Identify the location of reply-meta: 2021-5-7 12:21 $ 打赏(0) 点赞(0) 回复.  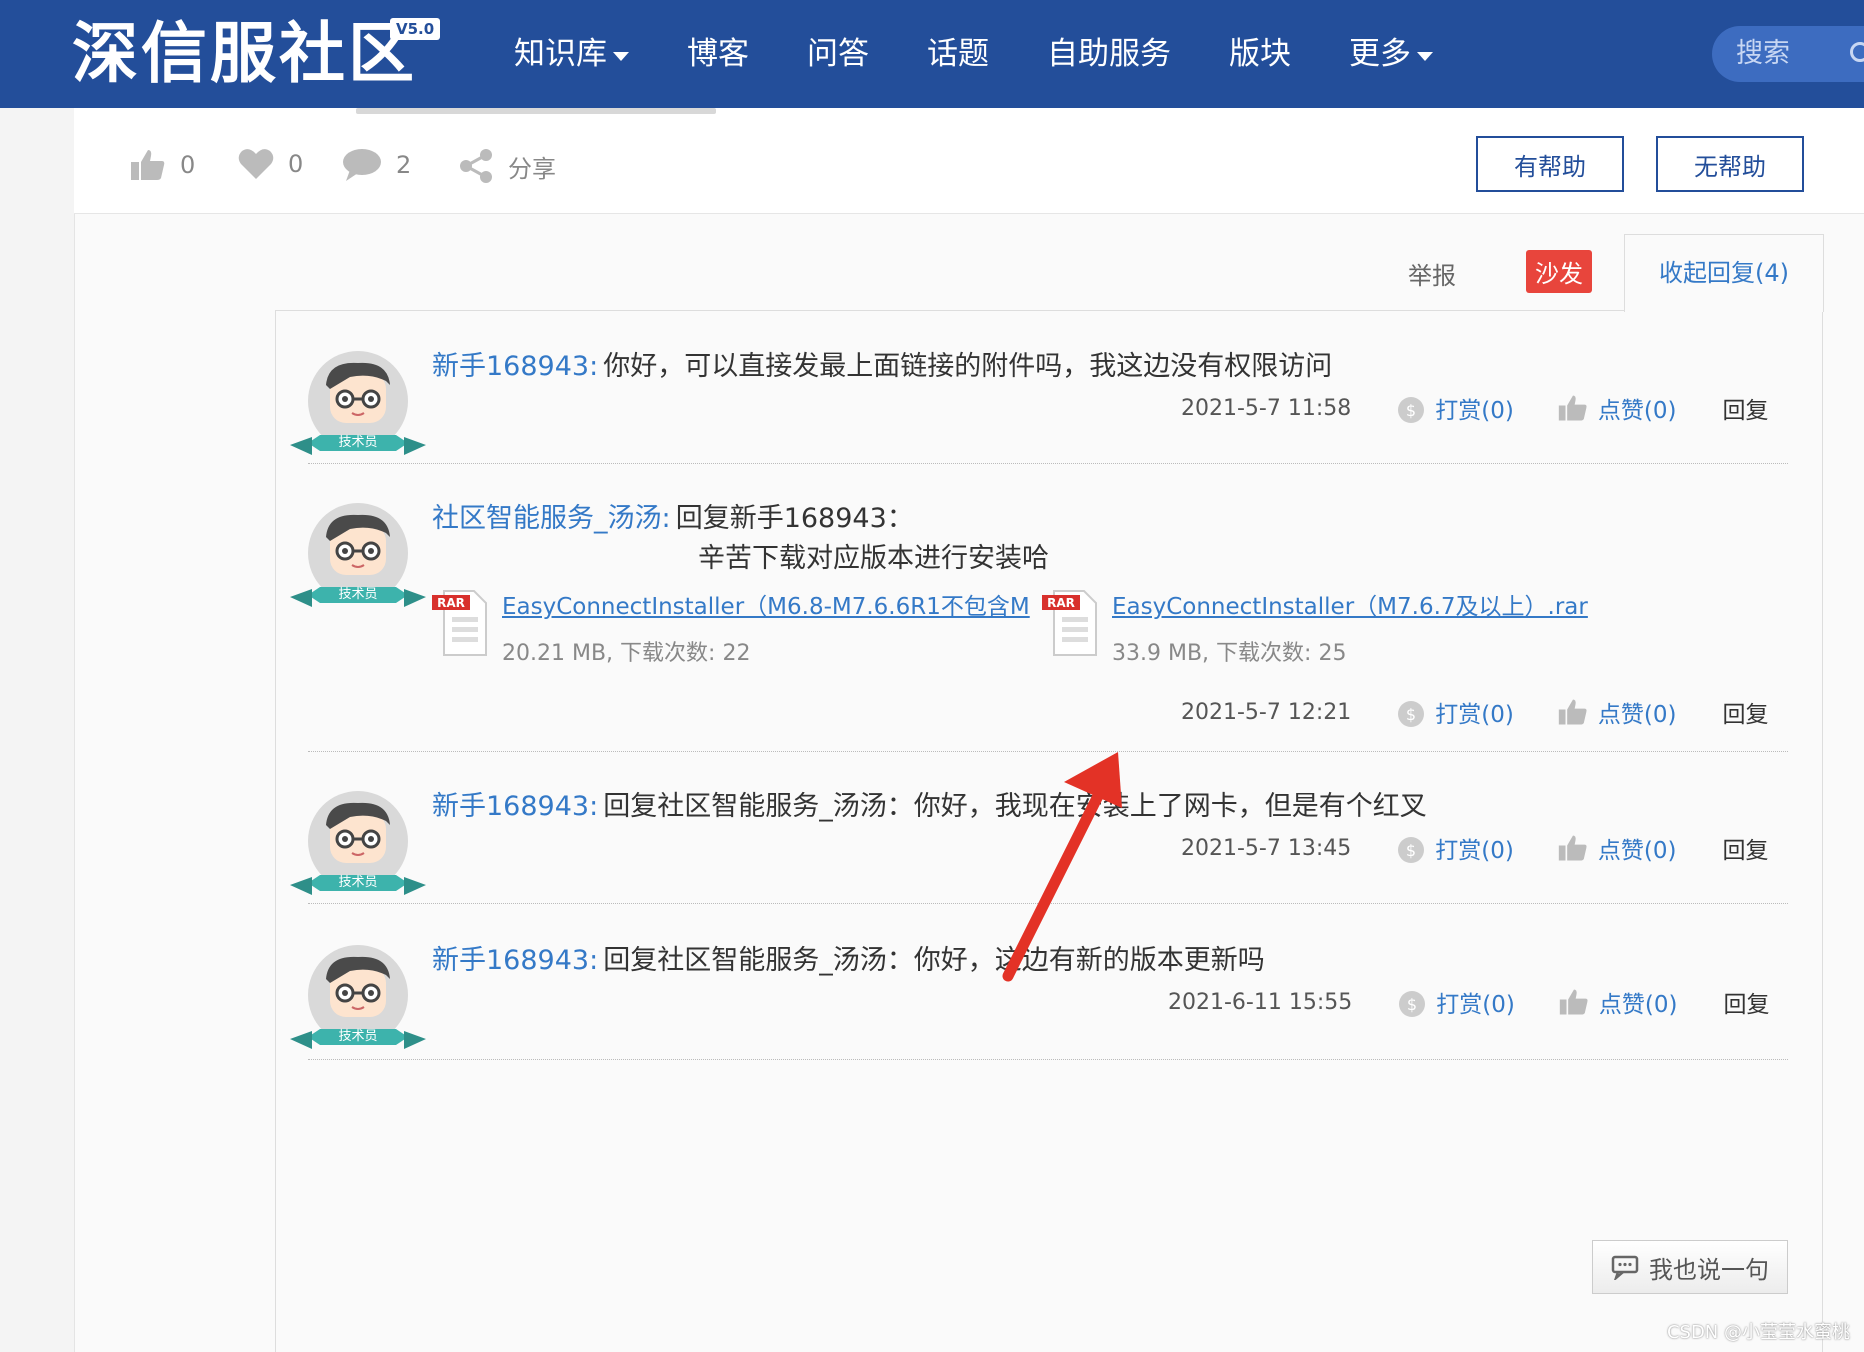
(1474, 712).